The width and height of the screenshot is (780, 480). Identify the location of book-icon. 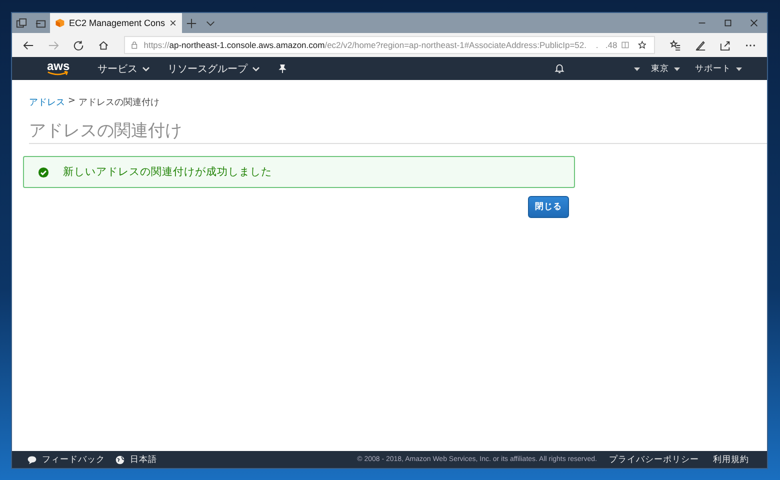
(625, 45).